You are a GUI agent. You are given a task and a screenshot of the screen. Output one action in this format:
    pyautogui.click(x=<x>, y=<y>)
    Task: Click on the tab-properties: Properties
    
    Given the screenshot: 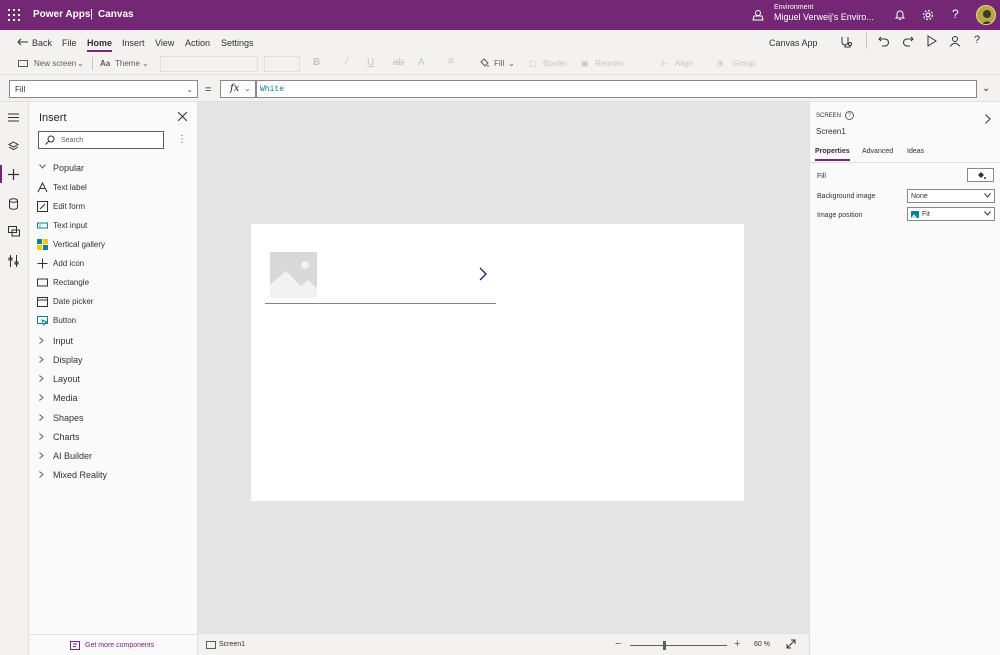 What is the action you would take?
    pyautogui.click(x=832, y=154)
    